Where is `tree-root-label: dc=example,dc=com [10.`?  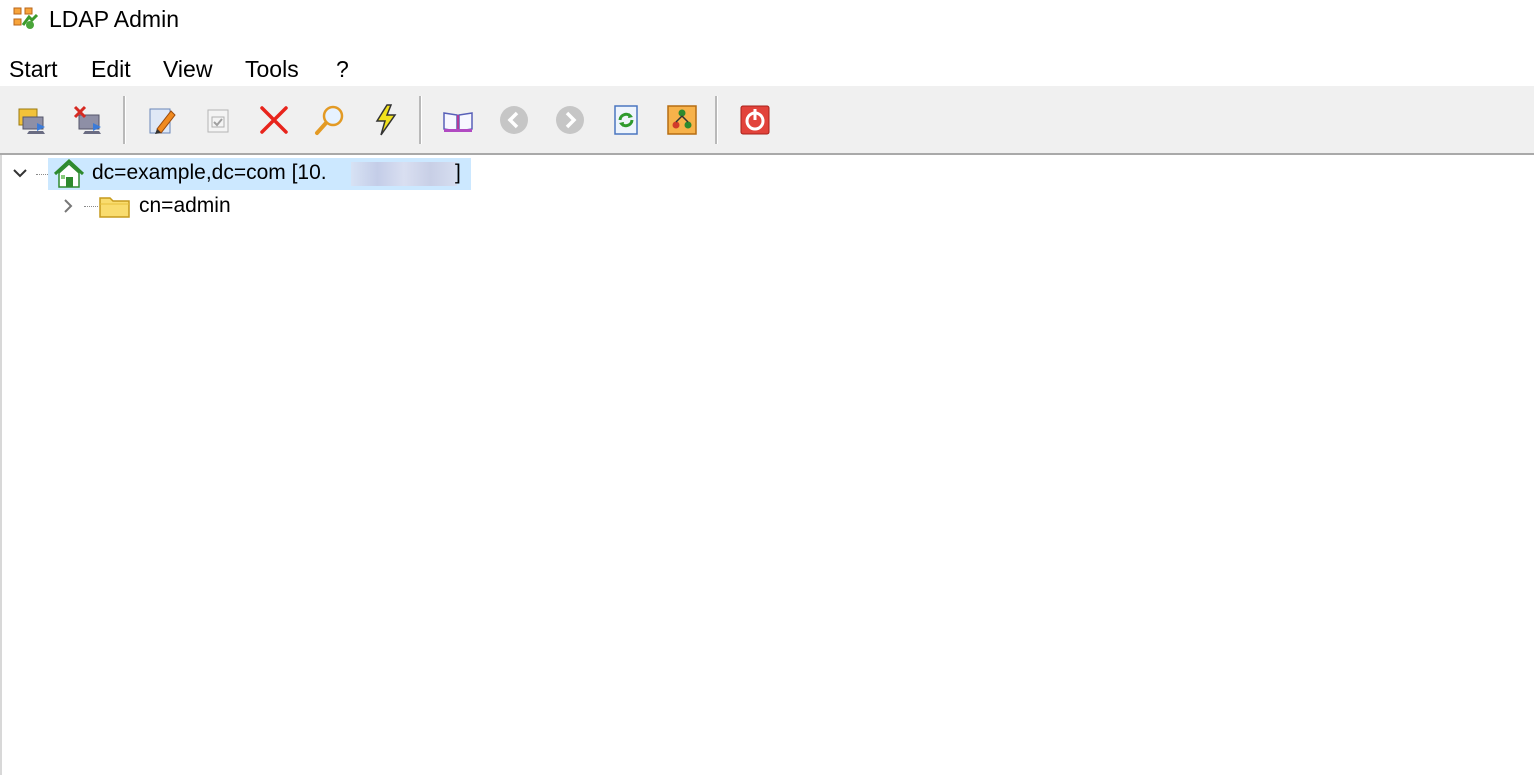
tree-root-label: dc=example,dc=com [10. is located at coordinates (209, 173).